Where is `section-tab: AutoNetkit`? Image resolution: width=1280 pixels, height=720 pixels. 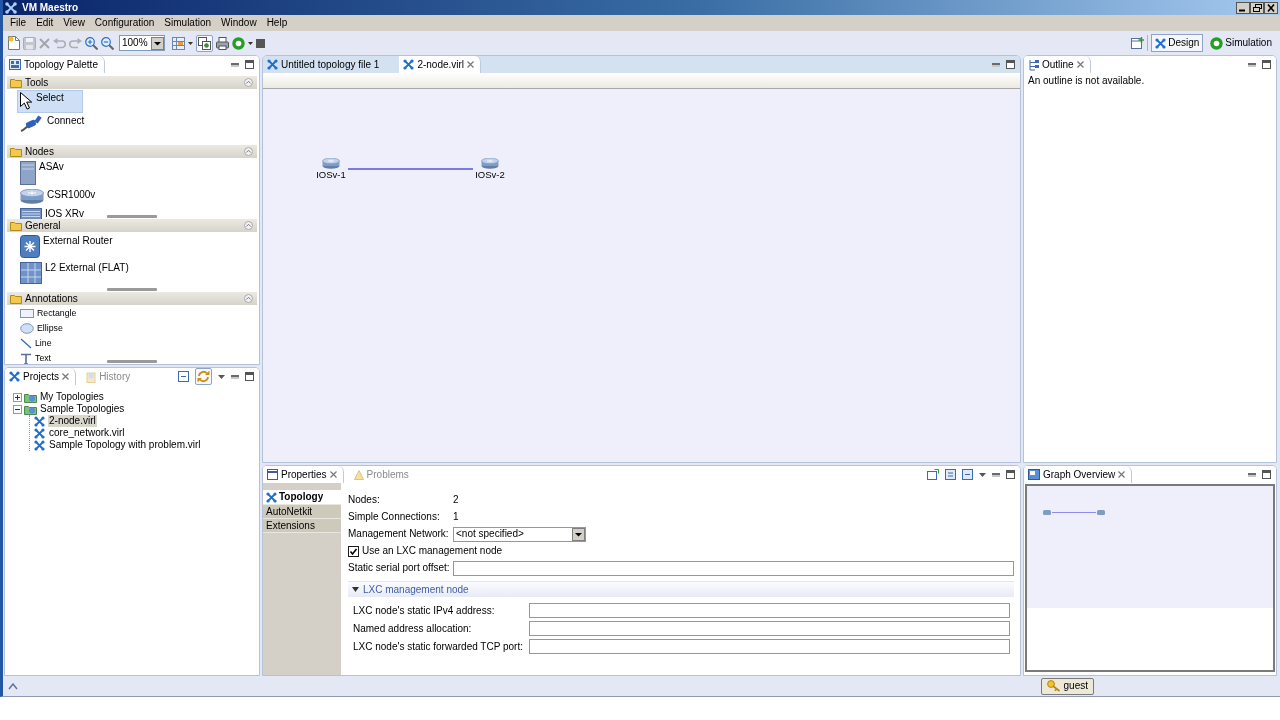 section-tab: AutoNetkit is located at coordinates (302, 512).